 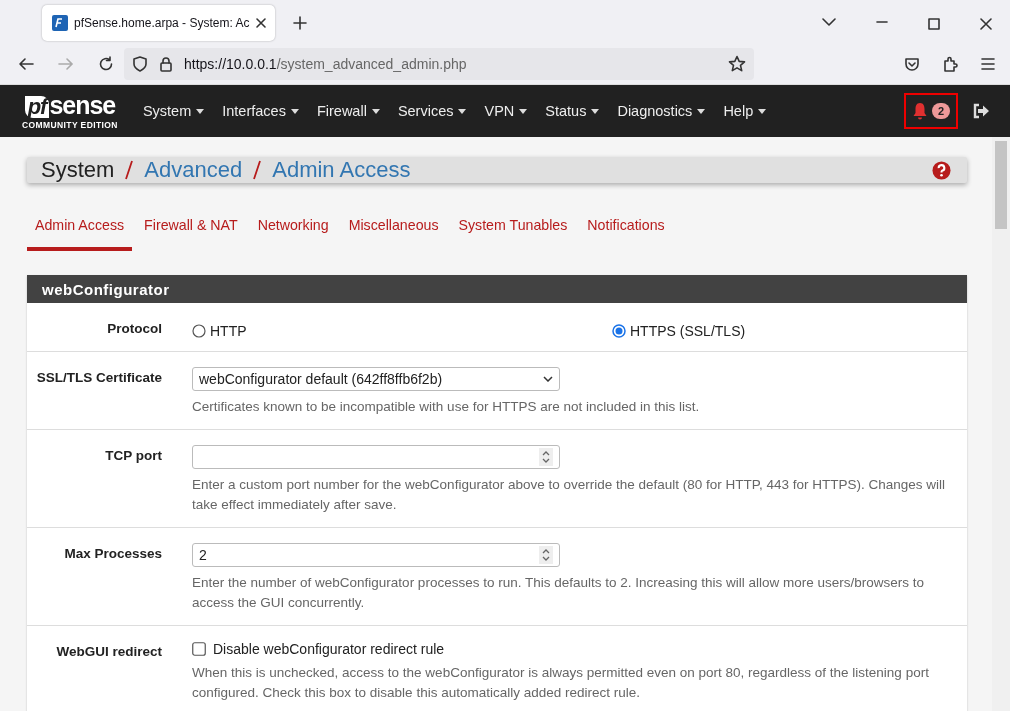 What do you see at coordinates (569, 495) in the screenshot?
I see `help-text: Enter a custom port number for the webConfigurator above to override the default (80 for HTTP, 443 for HTTPS). Changes will take effect immediately after save.` at bounding box center [569, 495].